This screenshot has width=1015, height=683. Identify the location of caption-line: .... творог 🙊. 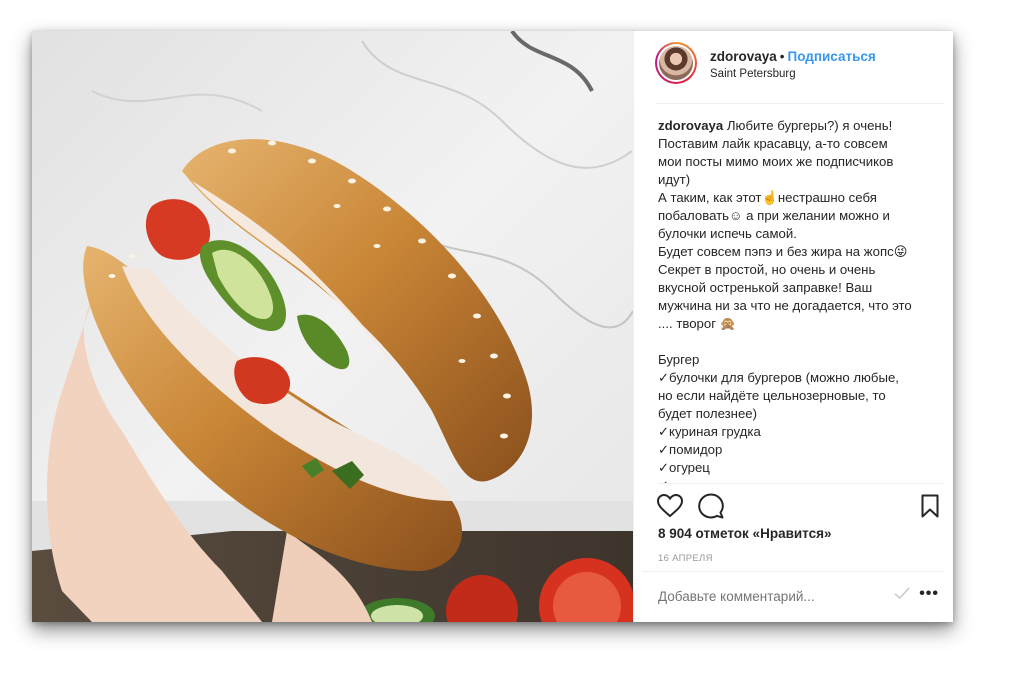
(697, 323).